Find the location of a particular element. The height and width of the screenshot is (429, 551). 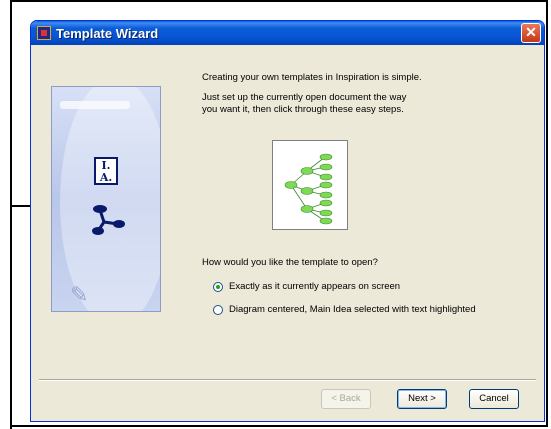

diagram-preview is located at coordinates (310, 185).